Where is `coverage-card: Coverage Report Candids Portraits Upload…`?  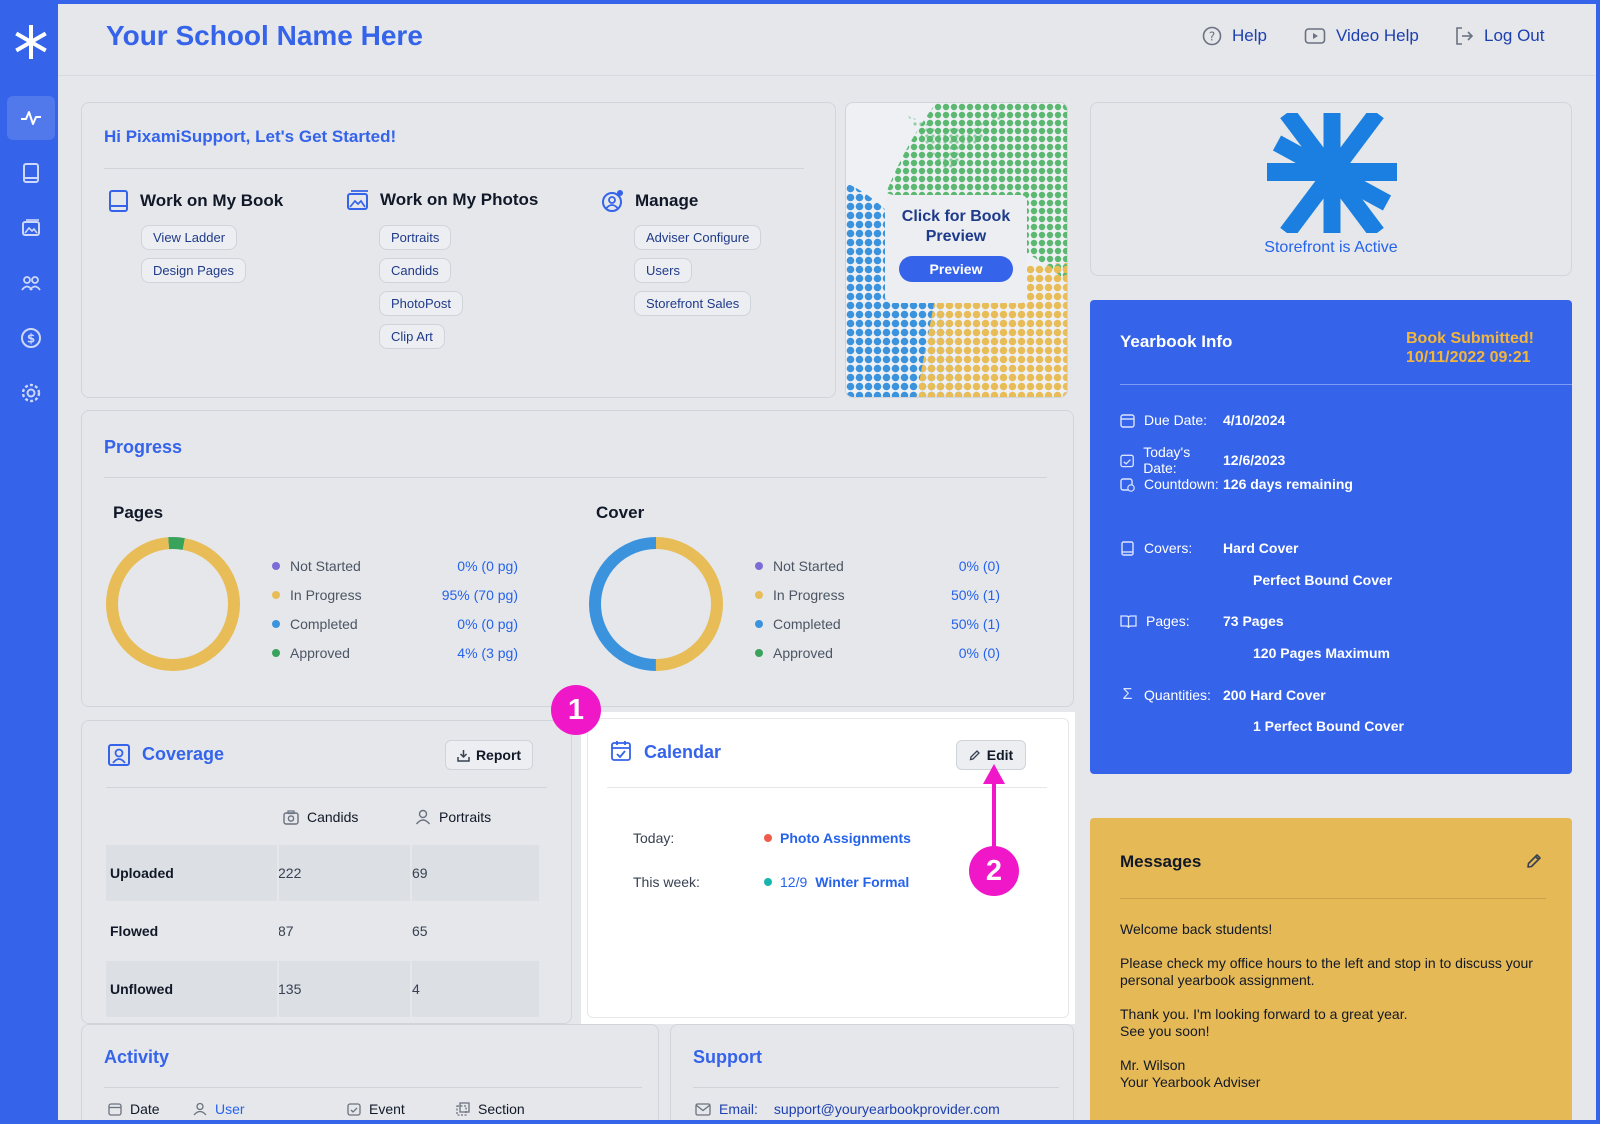 coverage-card: Coverage Report Candids Portraits Upload… is located at coordinates (326, 872).